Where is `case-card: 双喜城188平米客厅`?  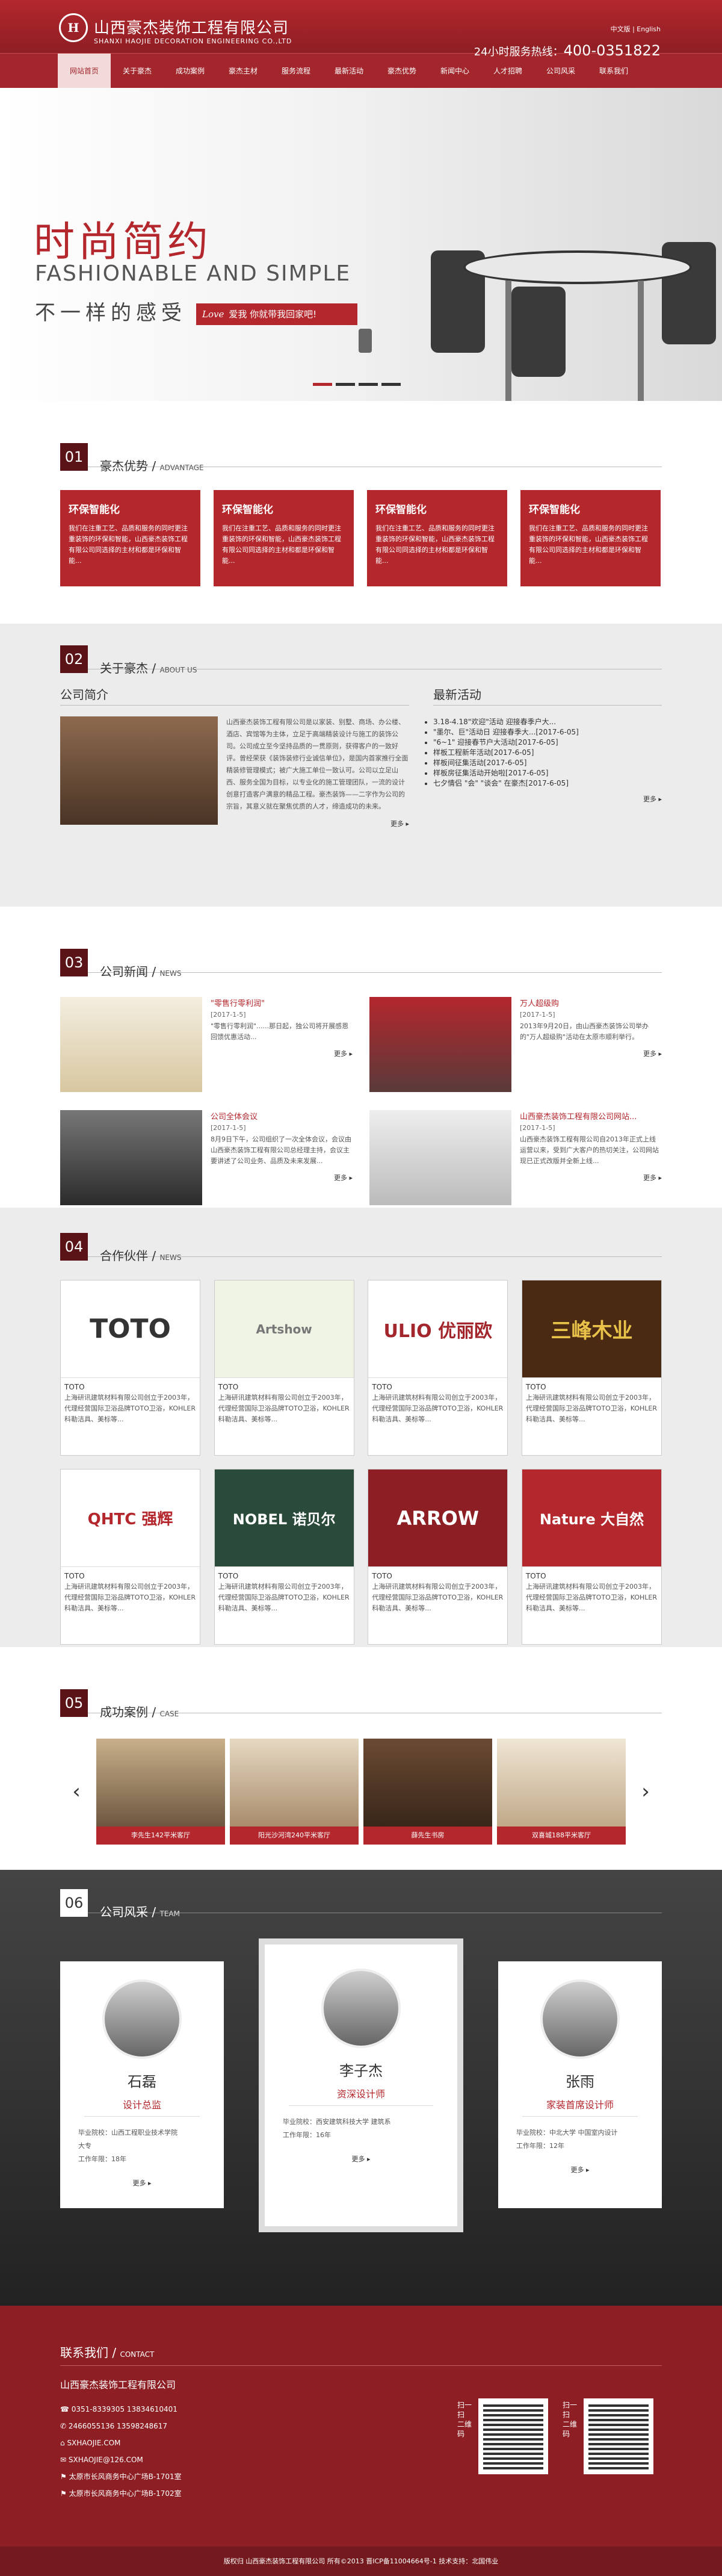
case-card: 双喜城188平米客厅 is located at coordinates (561, 1792).